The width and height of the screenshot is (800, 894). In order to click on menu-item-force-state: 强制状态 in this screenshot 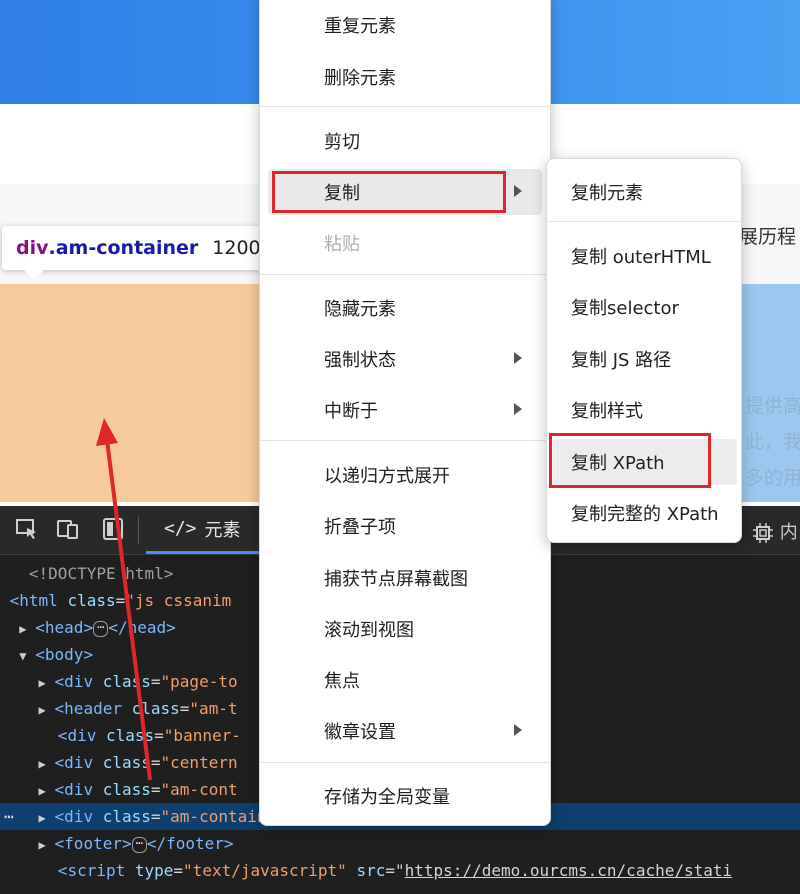, I will do `click(405, 359)`.